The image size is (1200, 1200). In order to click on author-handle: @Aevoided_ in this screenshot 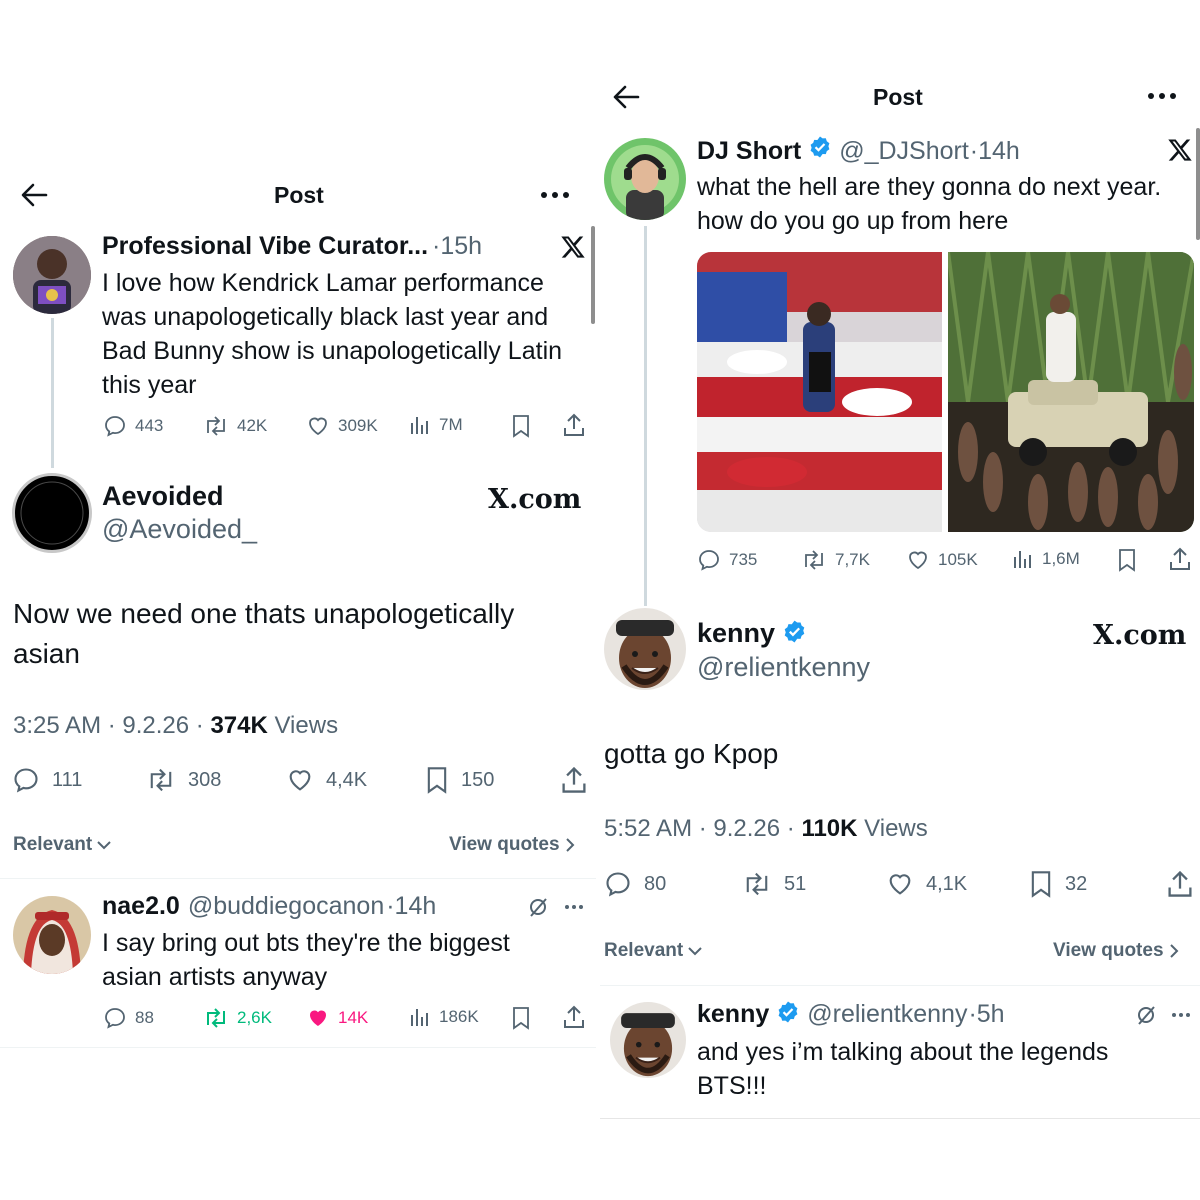, I will do `click(179, 529)`.